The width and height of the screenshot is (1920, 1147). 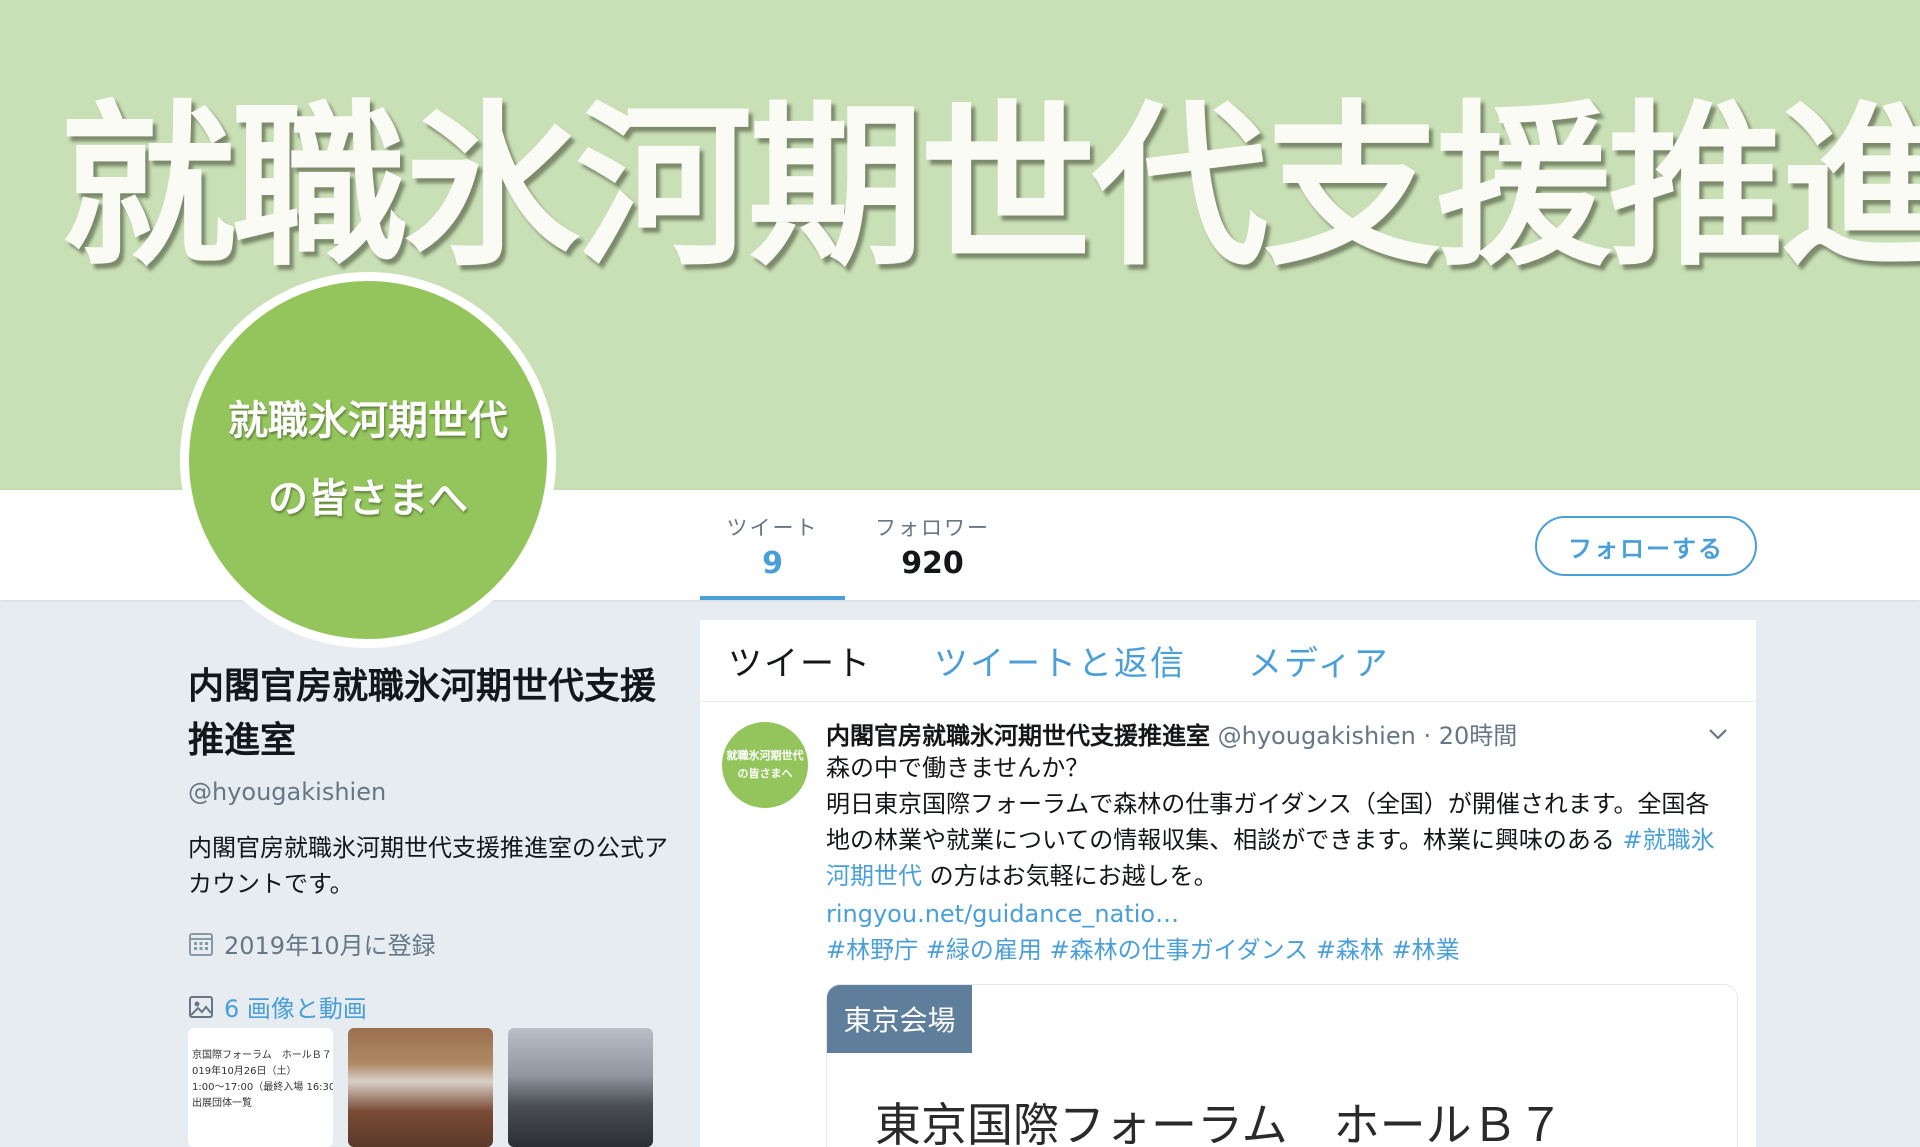 I want to click on stat-followers-label: フォロワー, so click(x=932, y=528).